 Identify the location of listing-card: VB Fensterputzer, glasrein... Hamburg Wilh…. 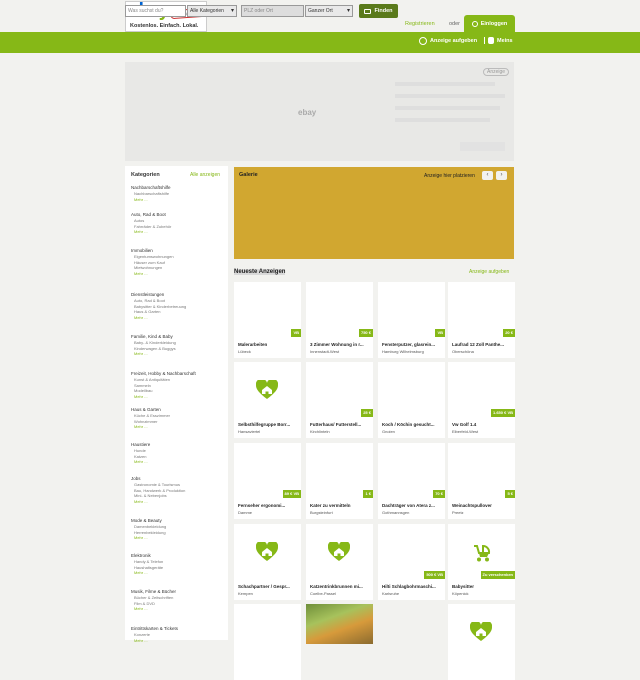
(411, 320).